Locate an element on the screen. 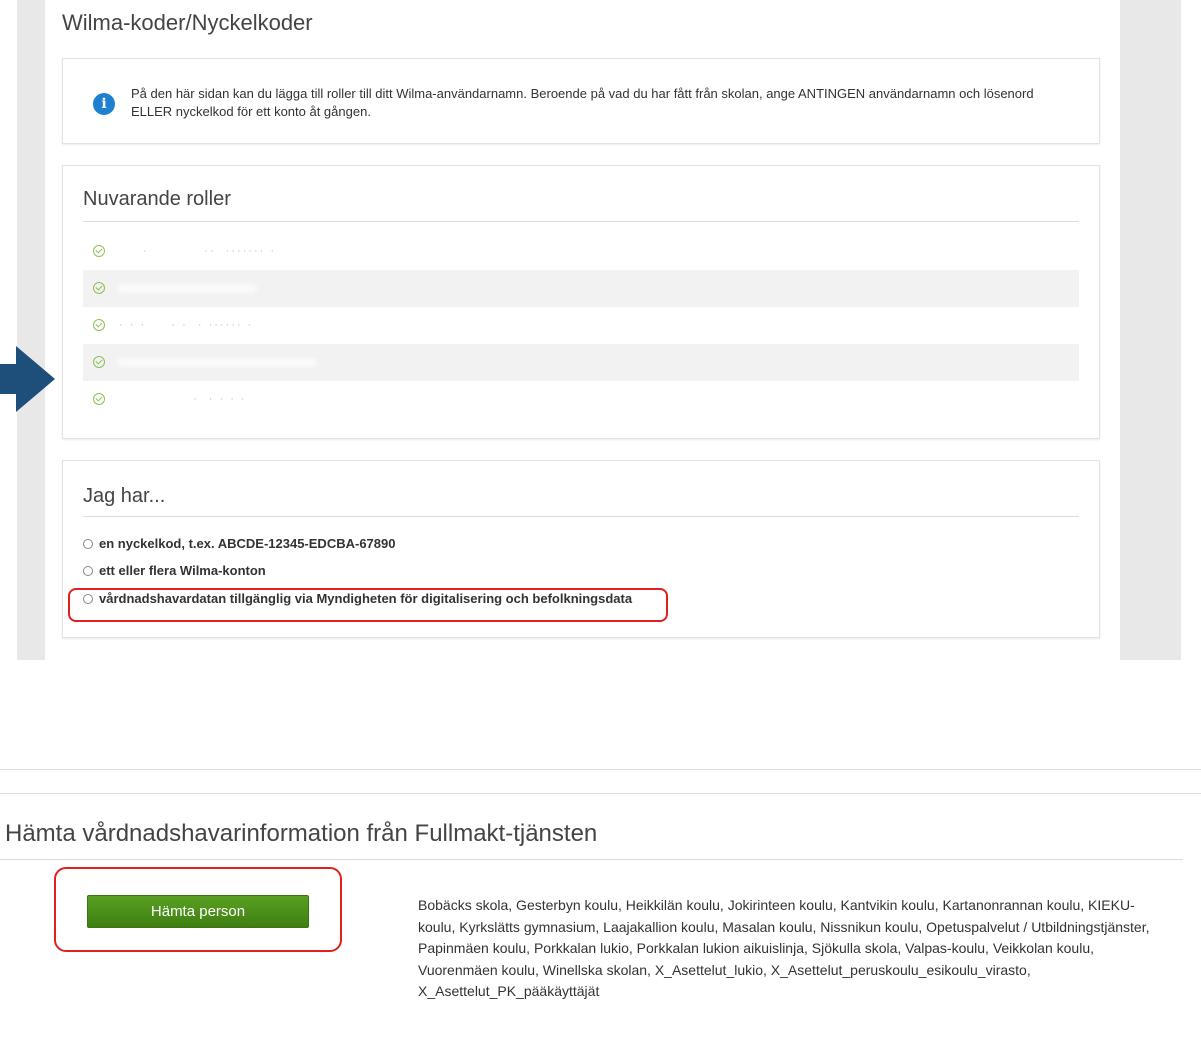  roles-heading: Nuvarande roller is located at coordinates (157, 199).